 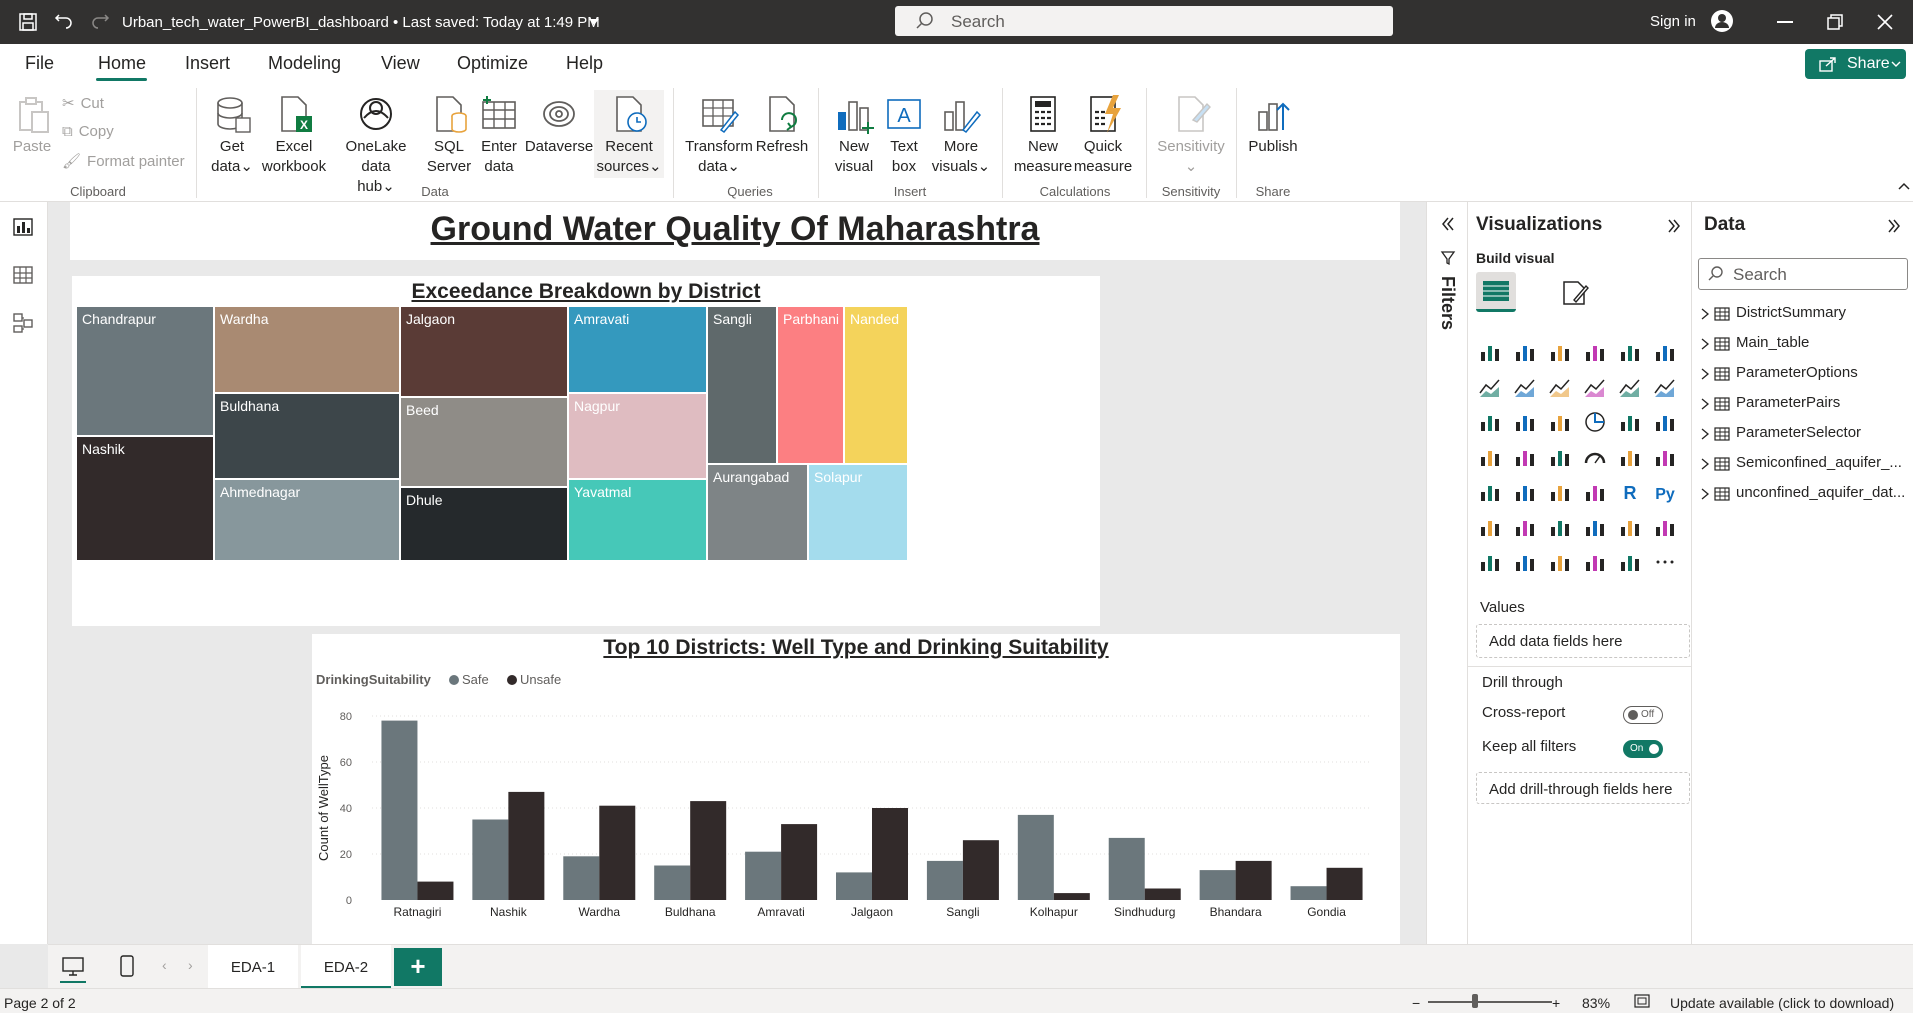 I want to click on key-influencers-icon, so click(x=1490, y=527).